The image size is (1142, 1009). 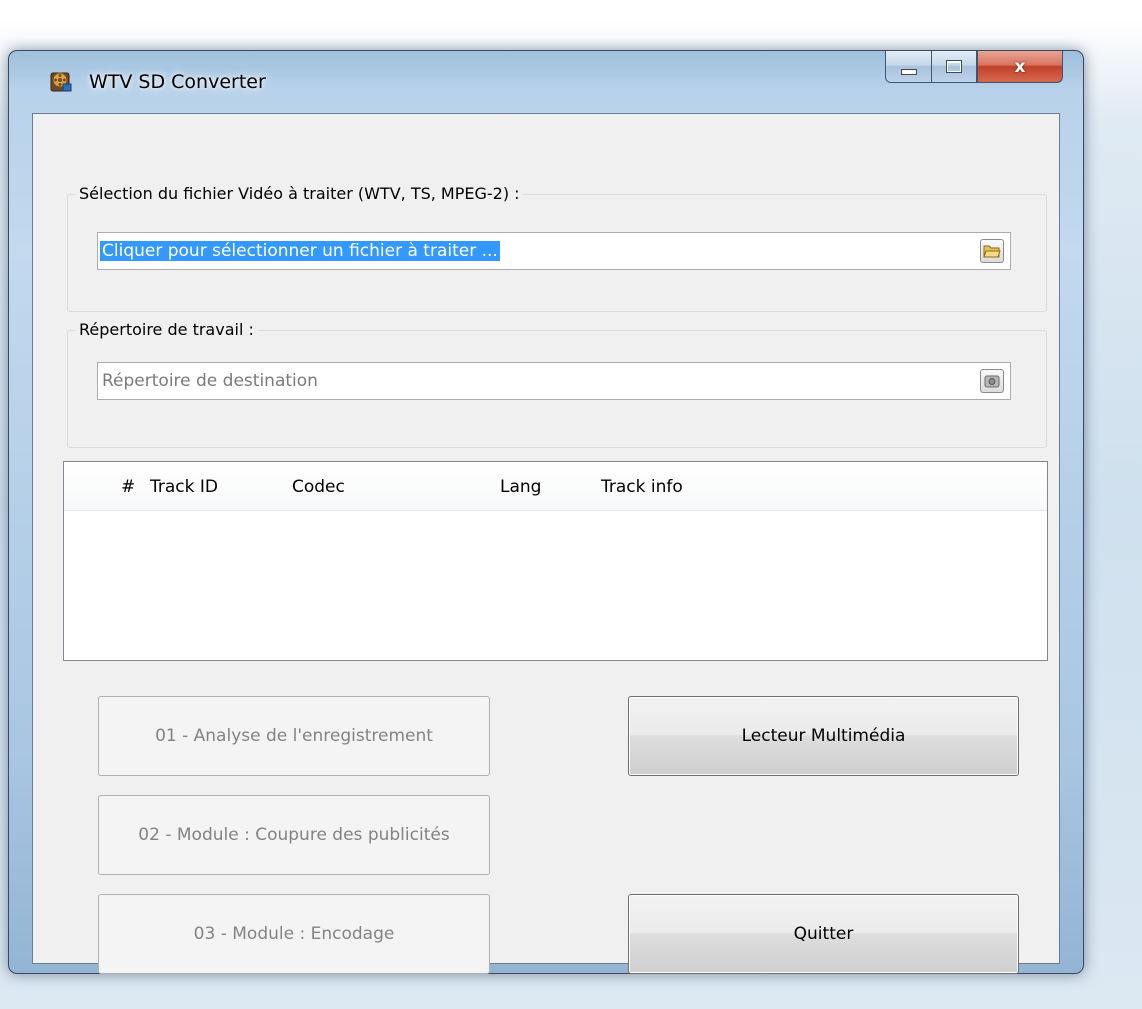 I want to click on title-bar: WTV SD Converter x, so click(x=546, y=81).